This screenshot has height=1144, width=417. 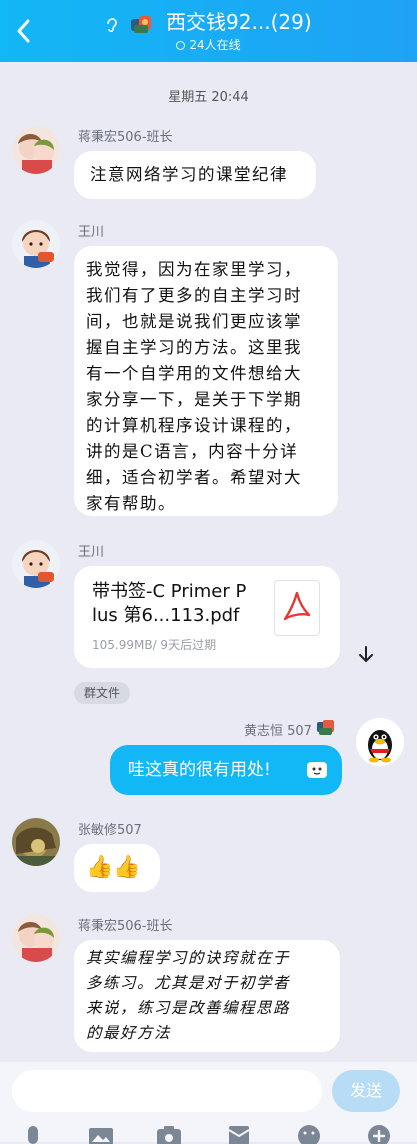 What do you see at coordinates (184, 604) in the screenshot?
I see `file-name: 带书签-C Primer P lus 第6...113.pdf` at bounding box center [184, 604].